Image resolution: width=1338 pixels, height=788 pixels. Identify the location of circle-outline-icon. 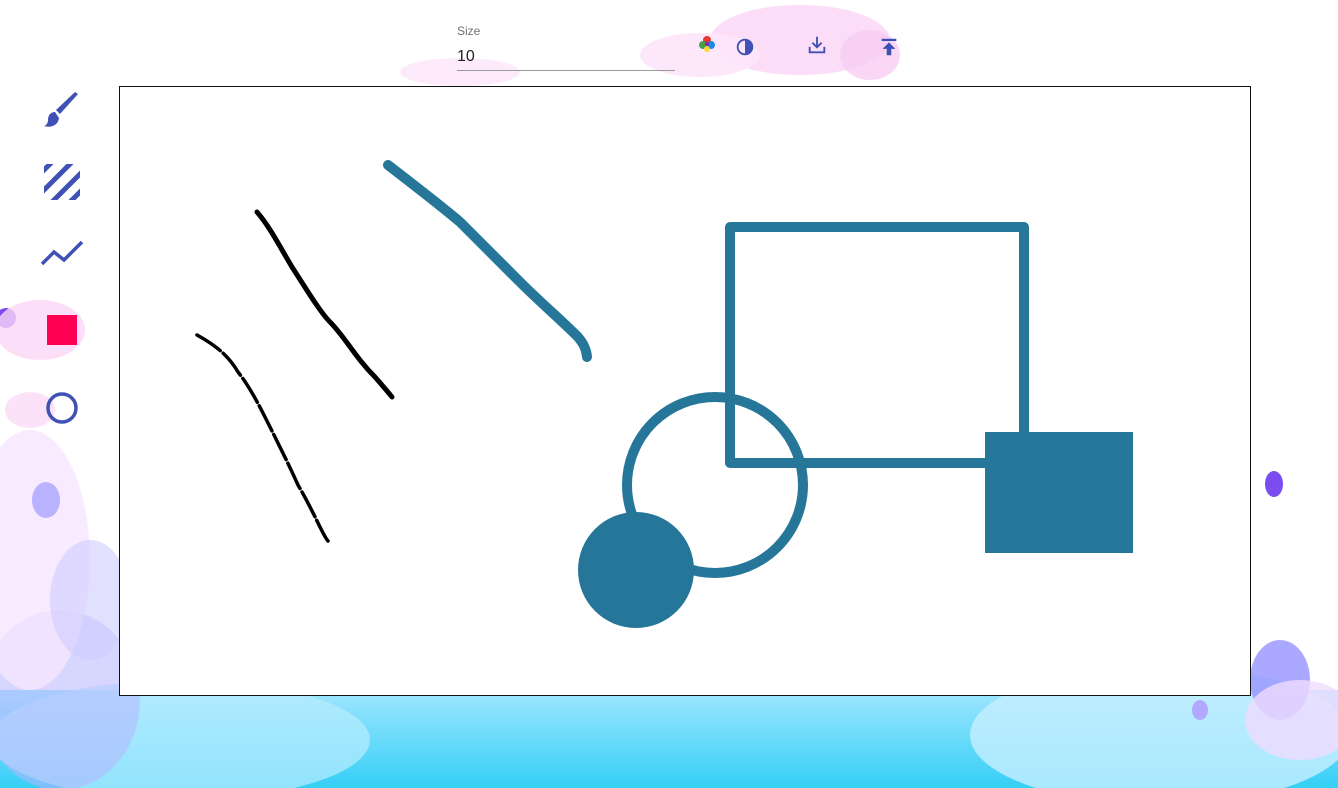
(62, 408).